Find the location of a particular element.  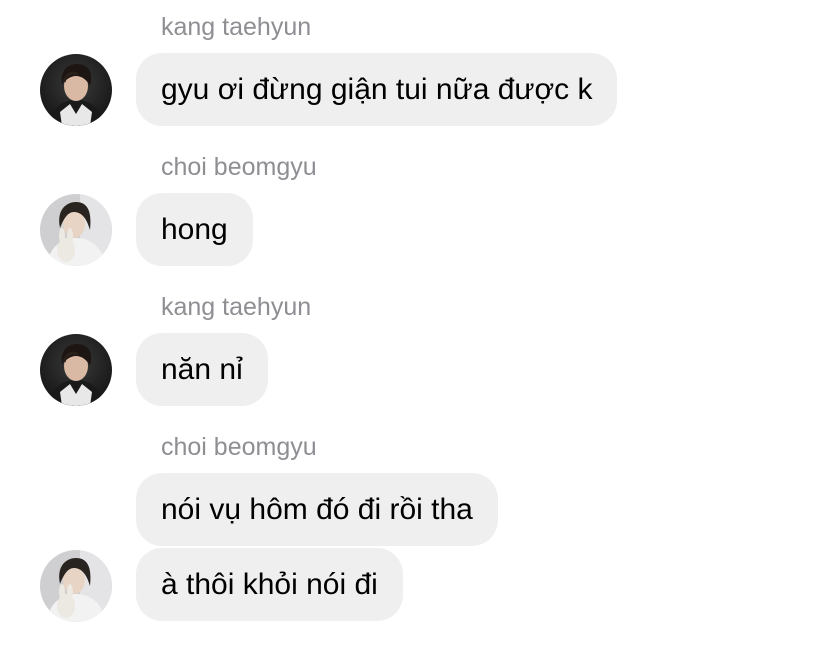

message-bubble: à thôi khỏi nói đi is located at coordinates (269, 584).